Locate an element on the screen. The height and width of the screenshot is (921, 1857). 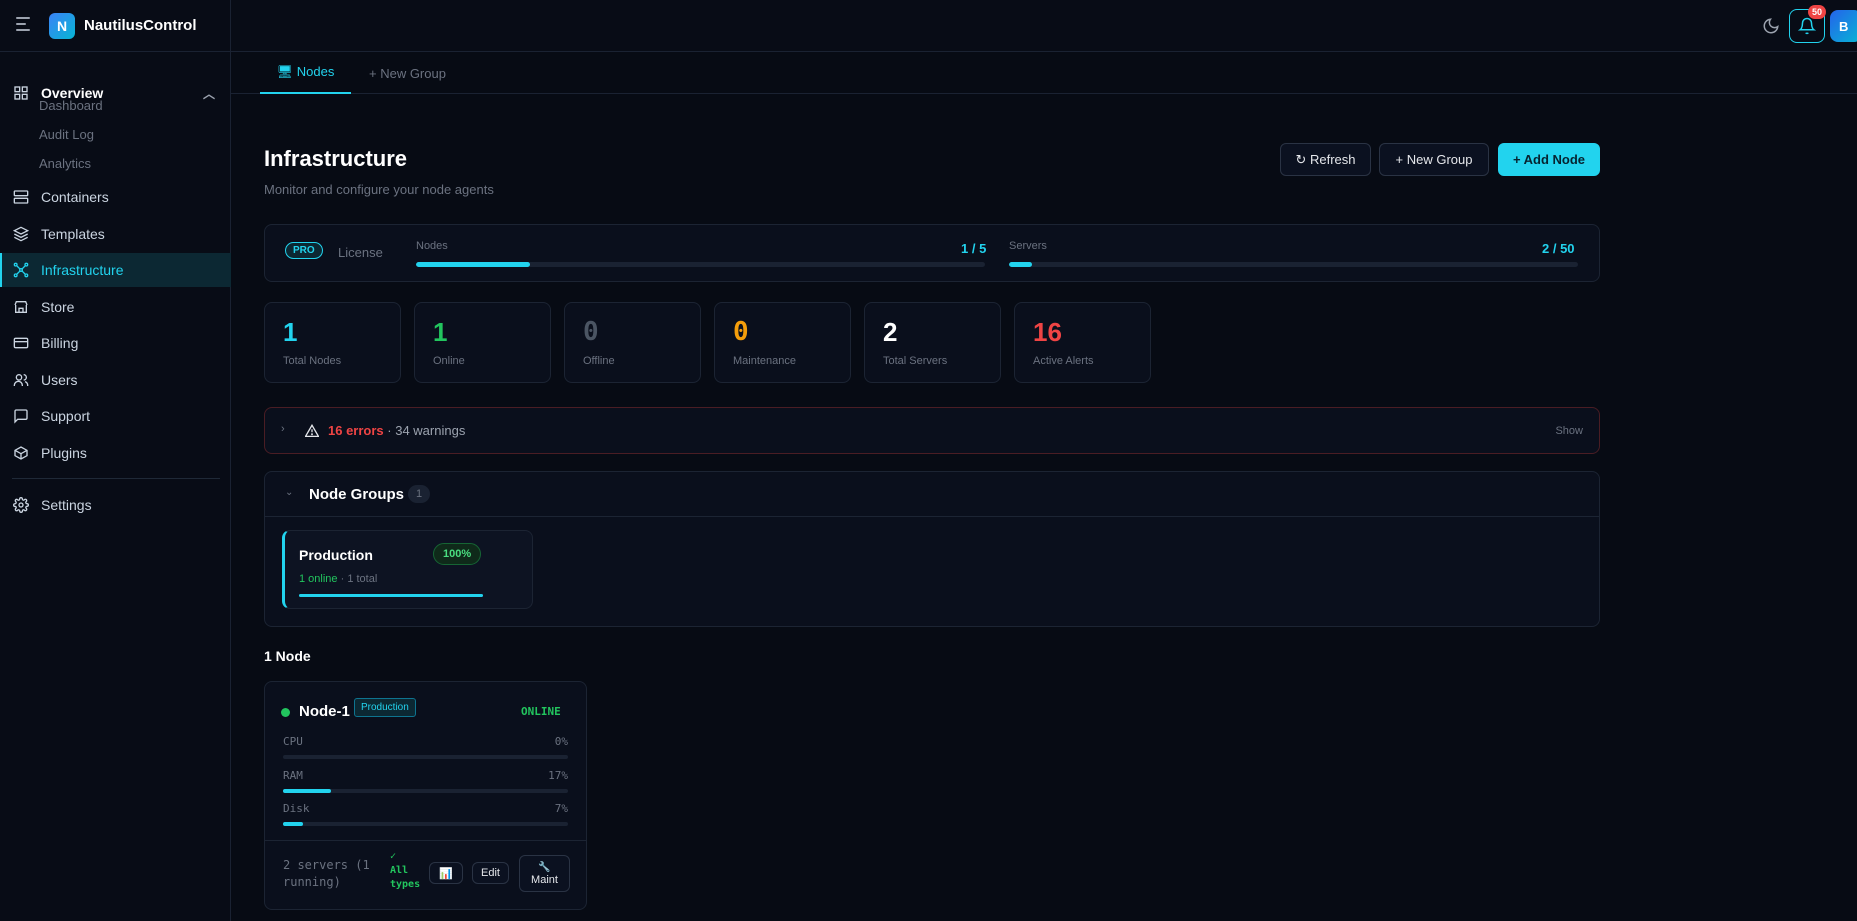
network-icon is located at coordinates (21, 270).